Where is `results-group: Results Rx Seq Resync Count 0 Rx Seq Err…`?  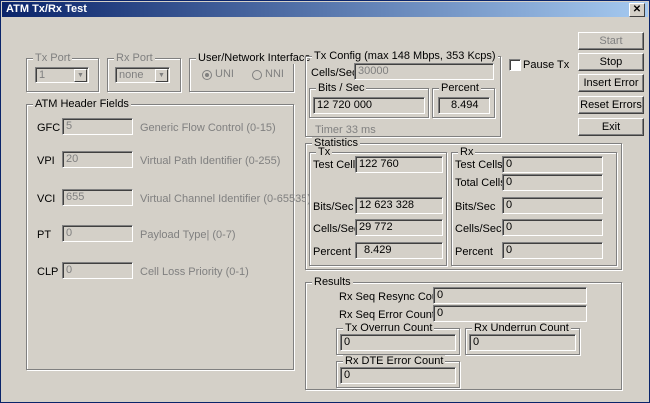
results-group: Results Rx Seq Resync Count 0 Rx Seq Err… is located at coordinates (463, 333).